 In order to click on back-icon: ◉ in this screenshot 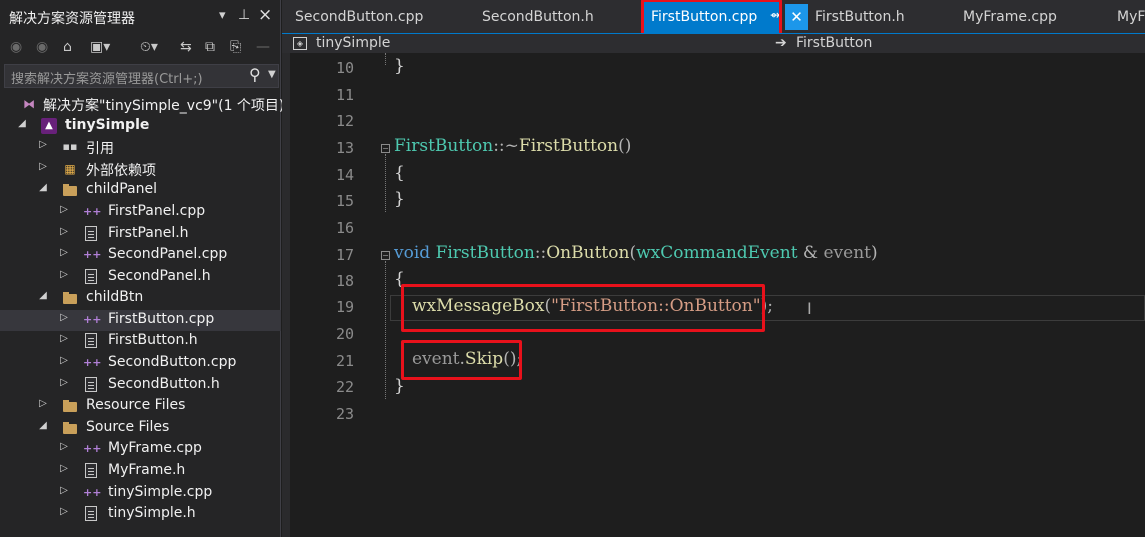, I will do `click(16, 47)`.